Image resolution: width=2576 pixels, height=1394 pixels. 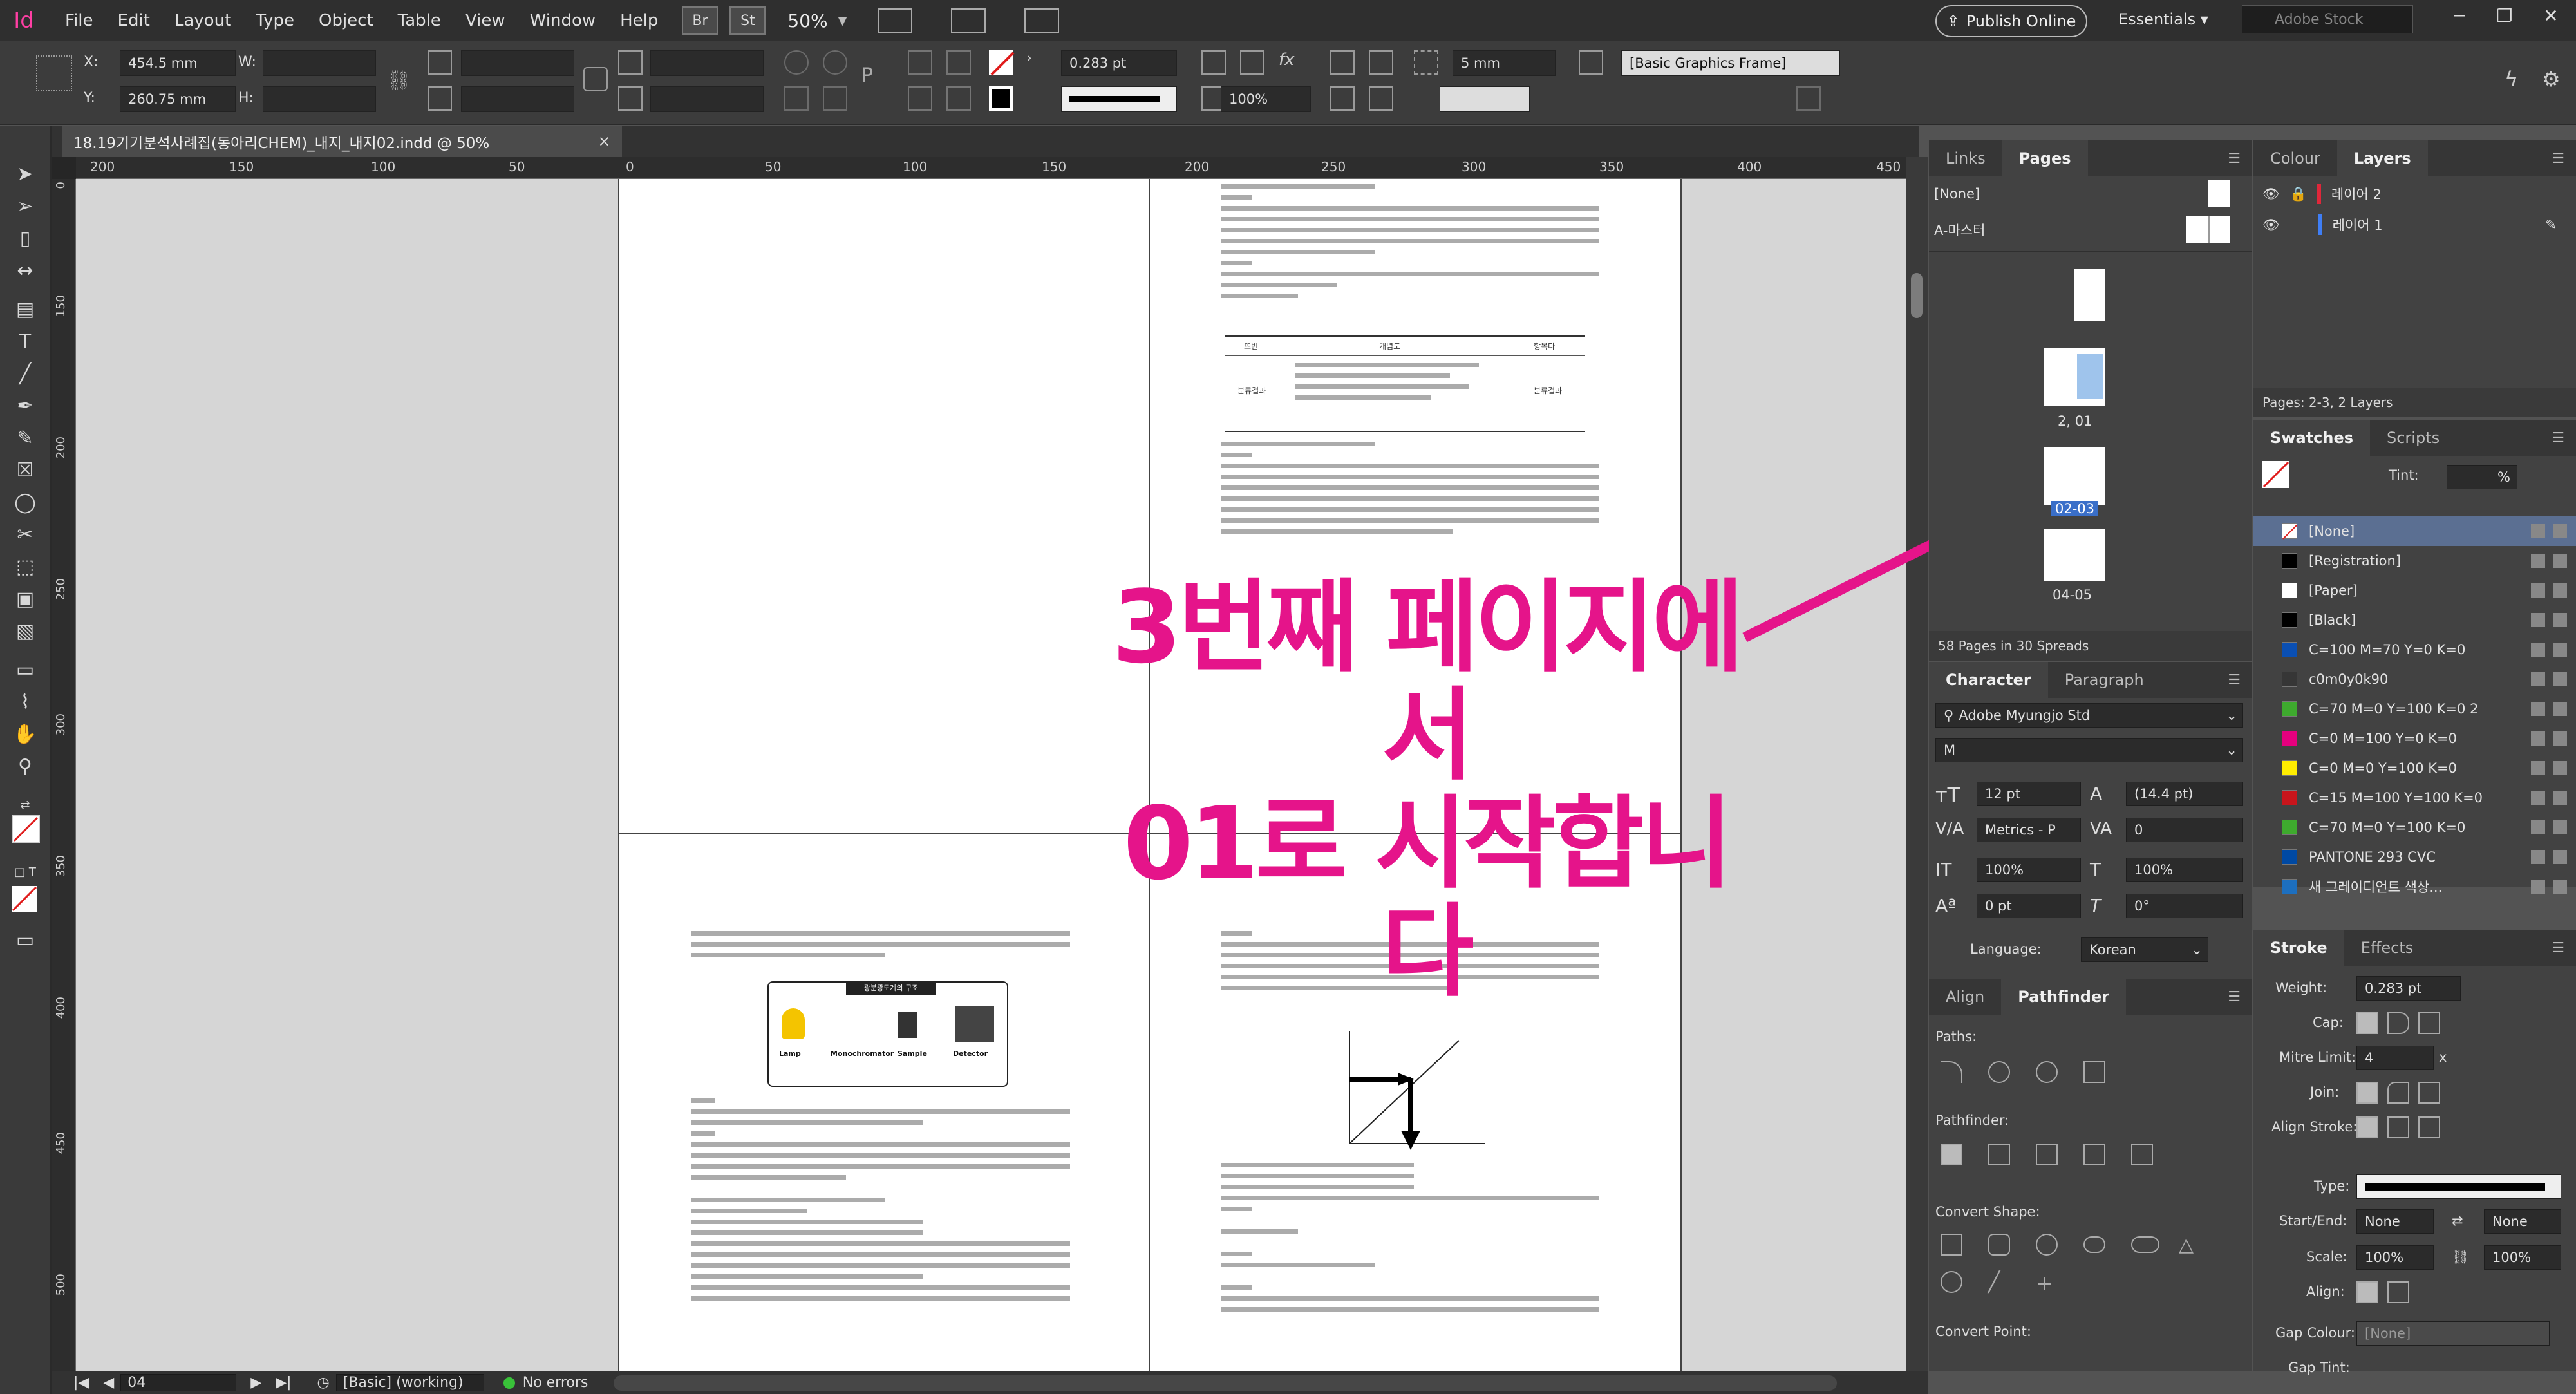 I want to click on line-shape-icon: ╱, so click(x=1999, y=1282).